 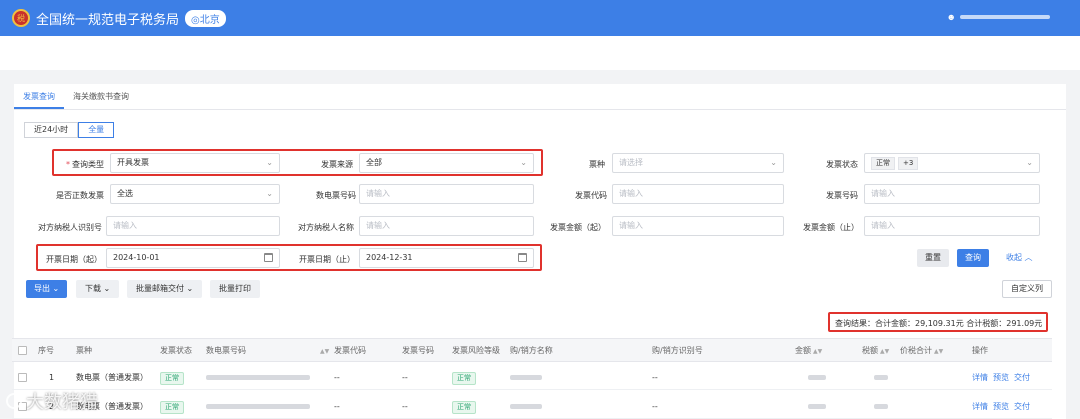 What do you see at coordinates (96, 130) in the screenshot?
I see `range-all-button: 全量` at bounding box center [96, 130].